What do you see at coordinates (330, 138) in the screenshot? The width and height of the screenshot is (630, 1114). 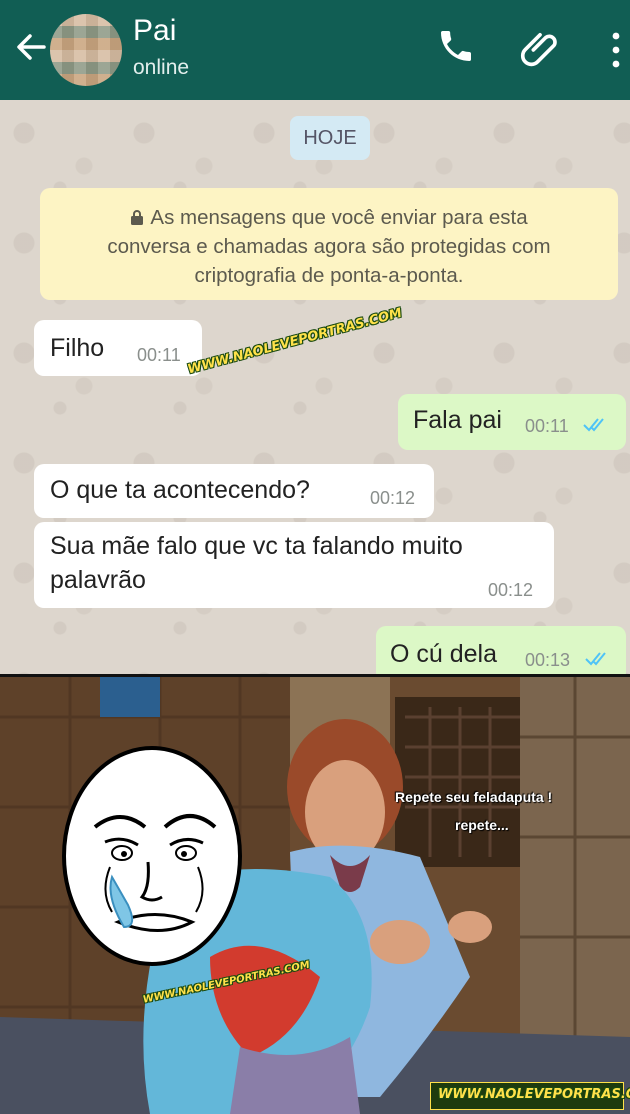 I see `date-chip: HOJE` at bounding box center [330, 138].